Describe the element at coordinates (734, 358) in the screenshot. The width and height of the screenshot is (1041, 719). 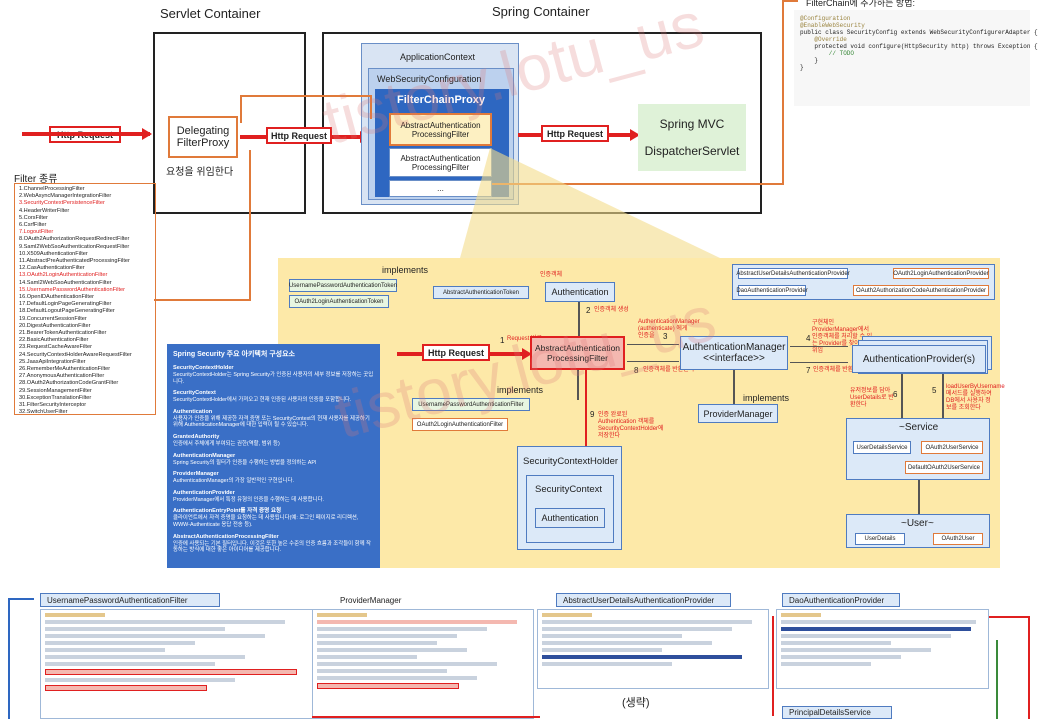
I see `auth-manager-line2: <<interface>>` at that location.